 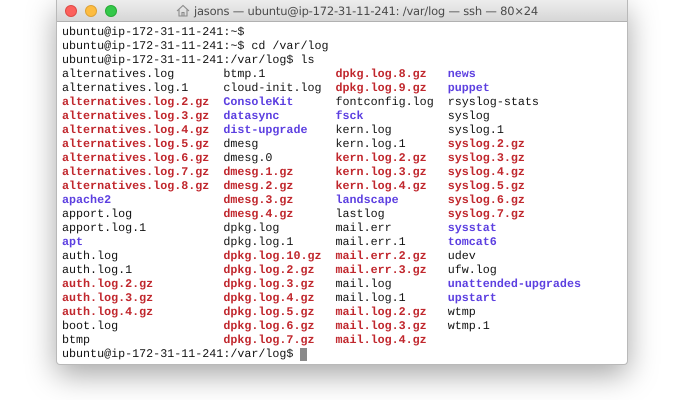 I want to click on file-name: dpkg.log.1, so click(x=258, y=242).